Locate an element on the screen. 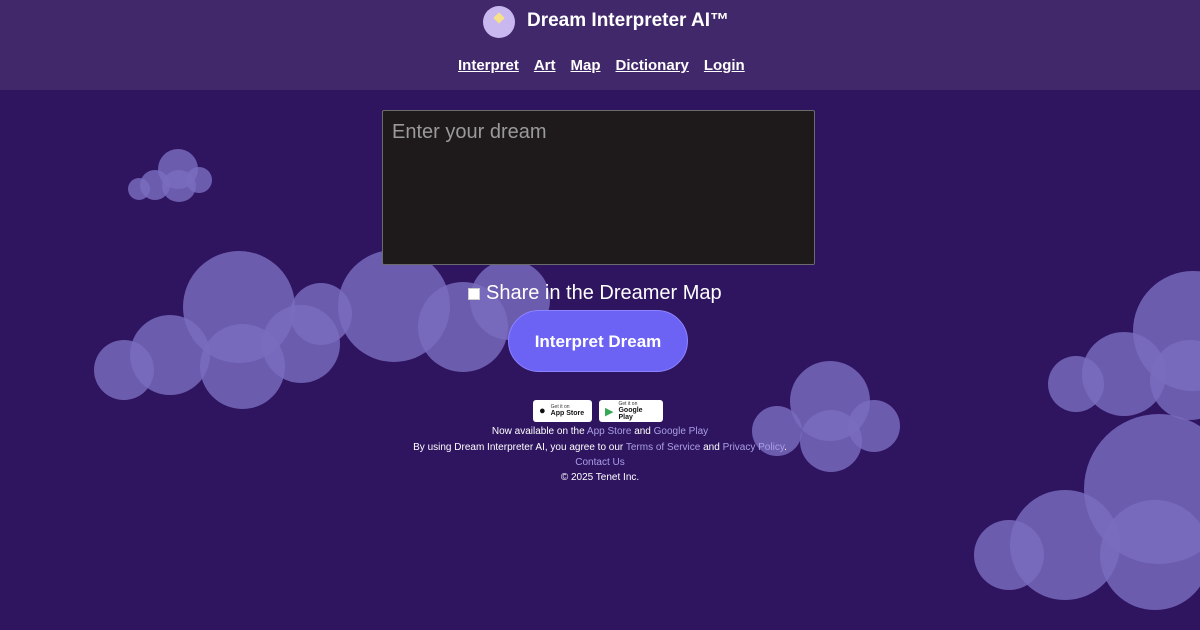  privacy-policy-link: Privacy Policy is located at coordinates (754, 447).